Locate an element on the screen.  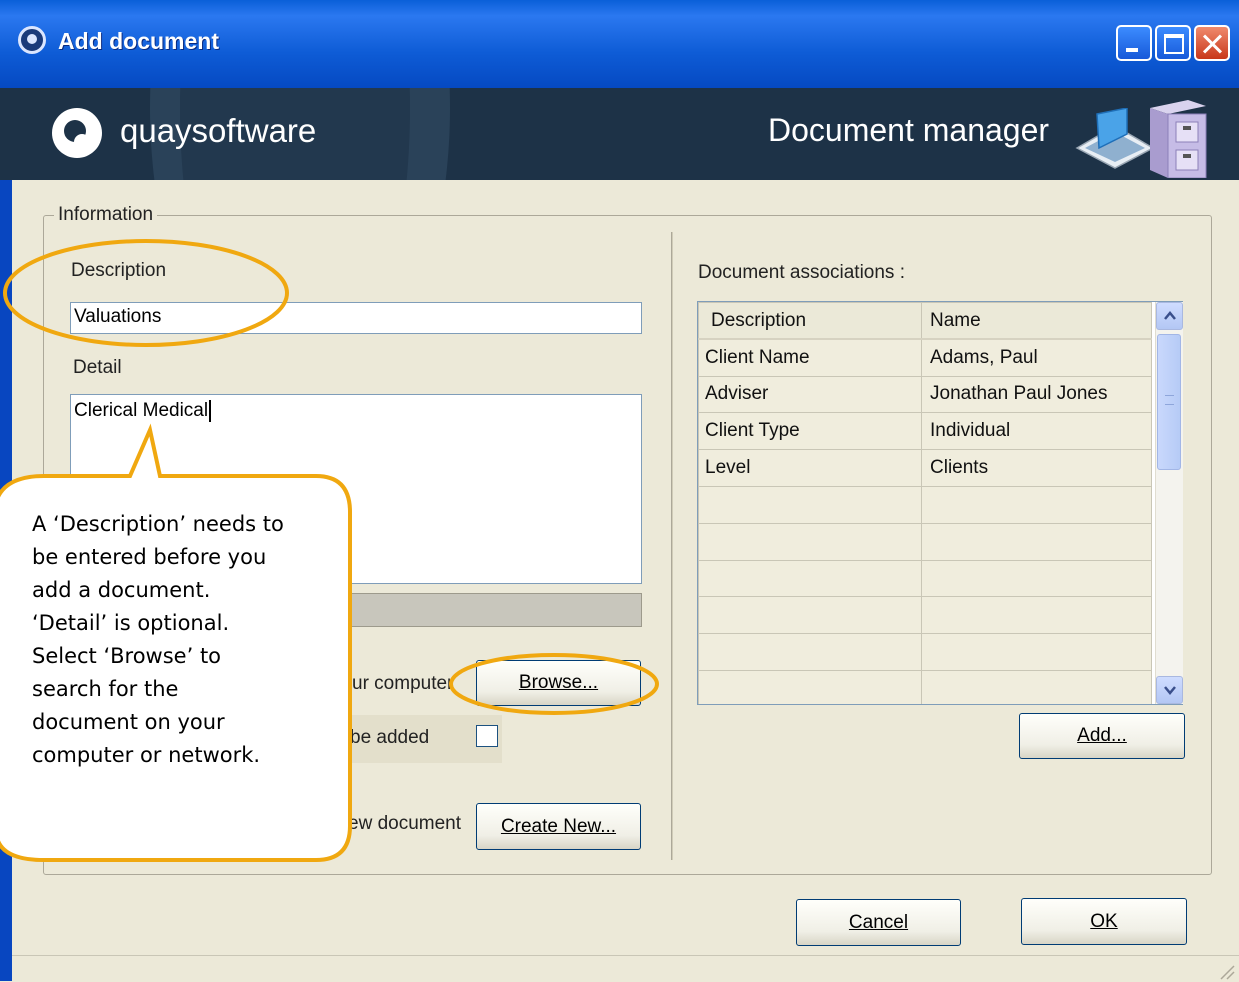
cancel-button-label: Cancel is located at coordinates (878, 922).